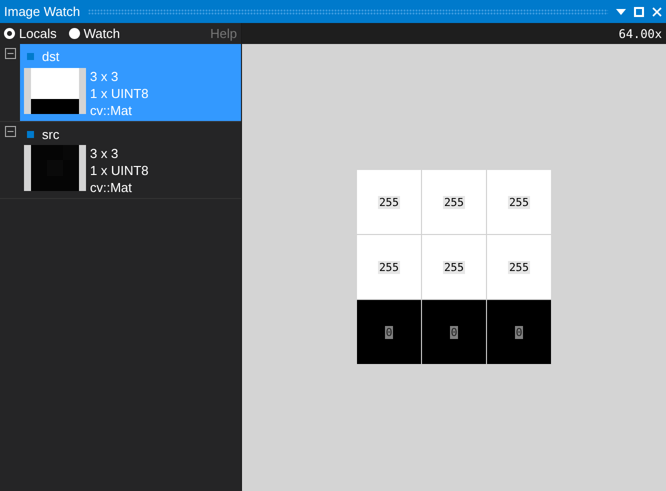  I want to click on variable-name: dst, so click(51, 57).